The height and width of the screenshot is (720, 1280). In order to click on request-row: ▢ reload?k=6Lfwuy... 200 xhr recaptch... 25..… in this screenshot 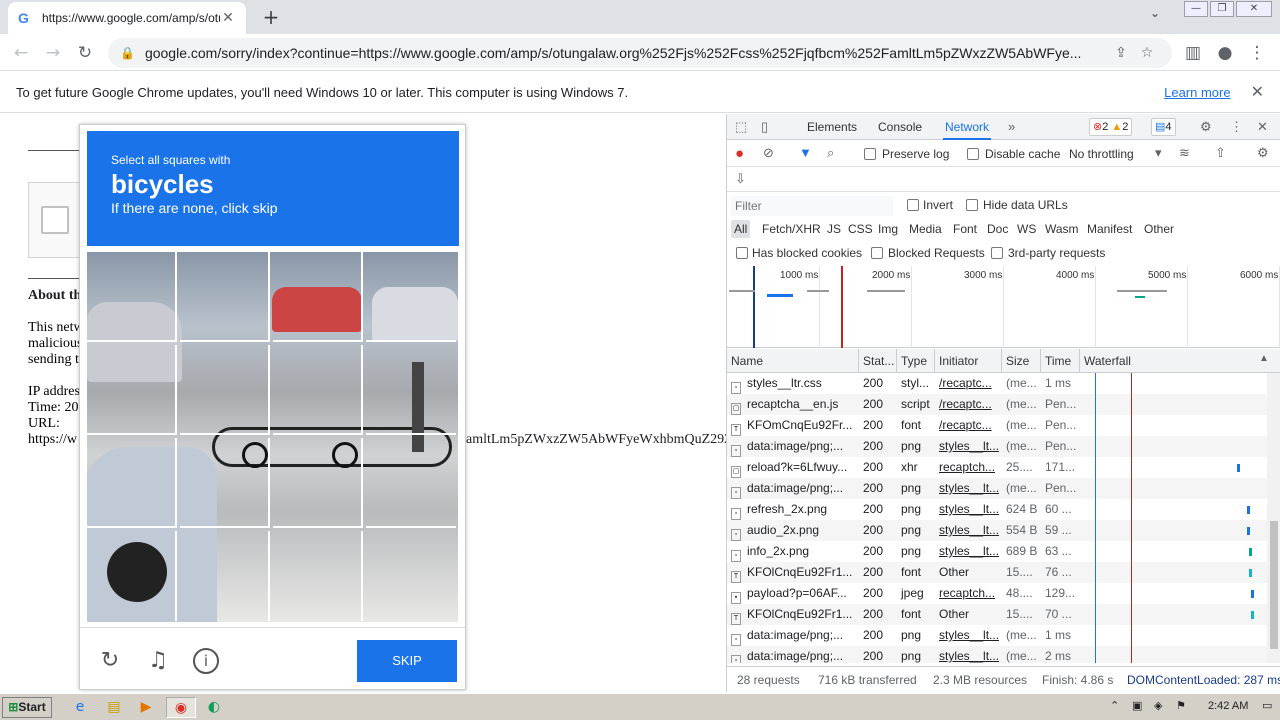, I will do `click(997, 467)`.